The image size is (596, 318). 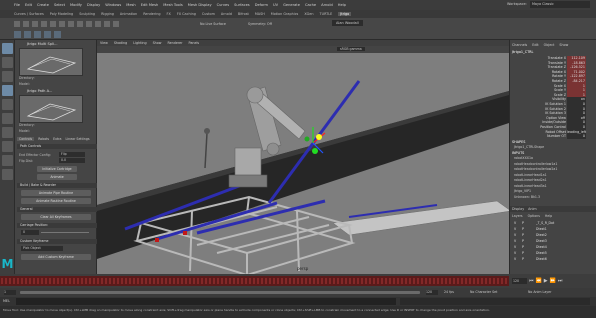 What do you see at coordinates (59, 5) in the screenshot?
I see `menu-select: Select` at bounding box center [59, 5].